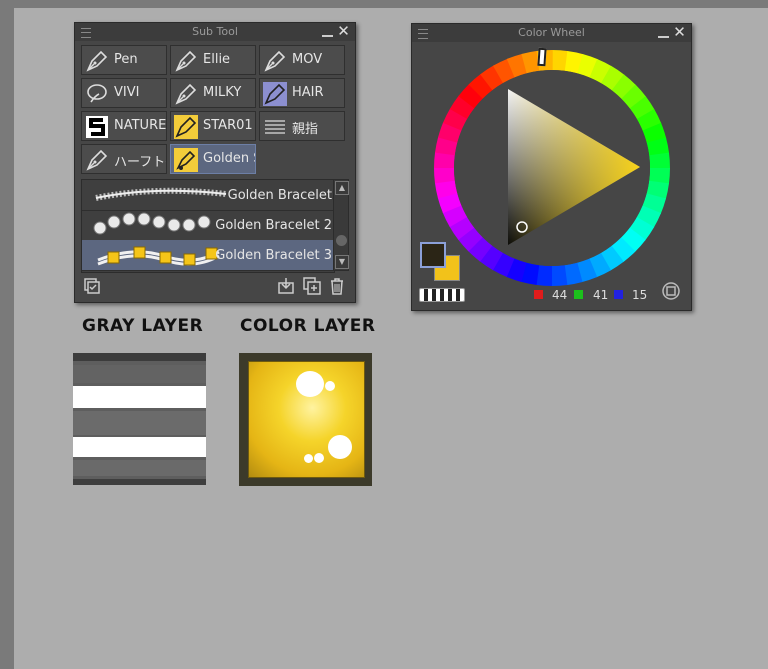  I want to click on tool-label: ハーフト～, so click(140, 162).